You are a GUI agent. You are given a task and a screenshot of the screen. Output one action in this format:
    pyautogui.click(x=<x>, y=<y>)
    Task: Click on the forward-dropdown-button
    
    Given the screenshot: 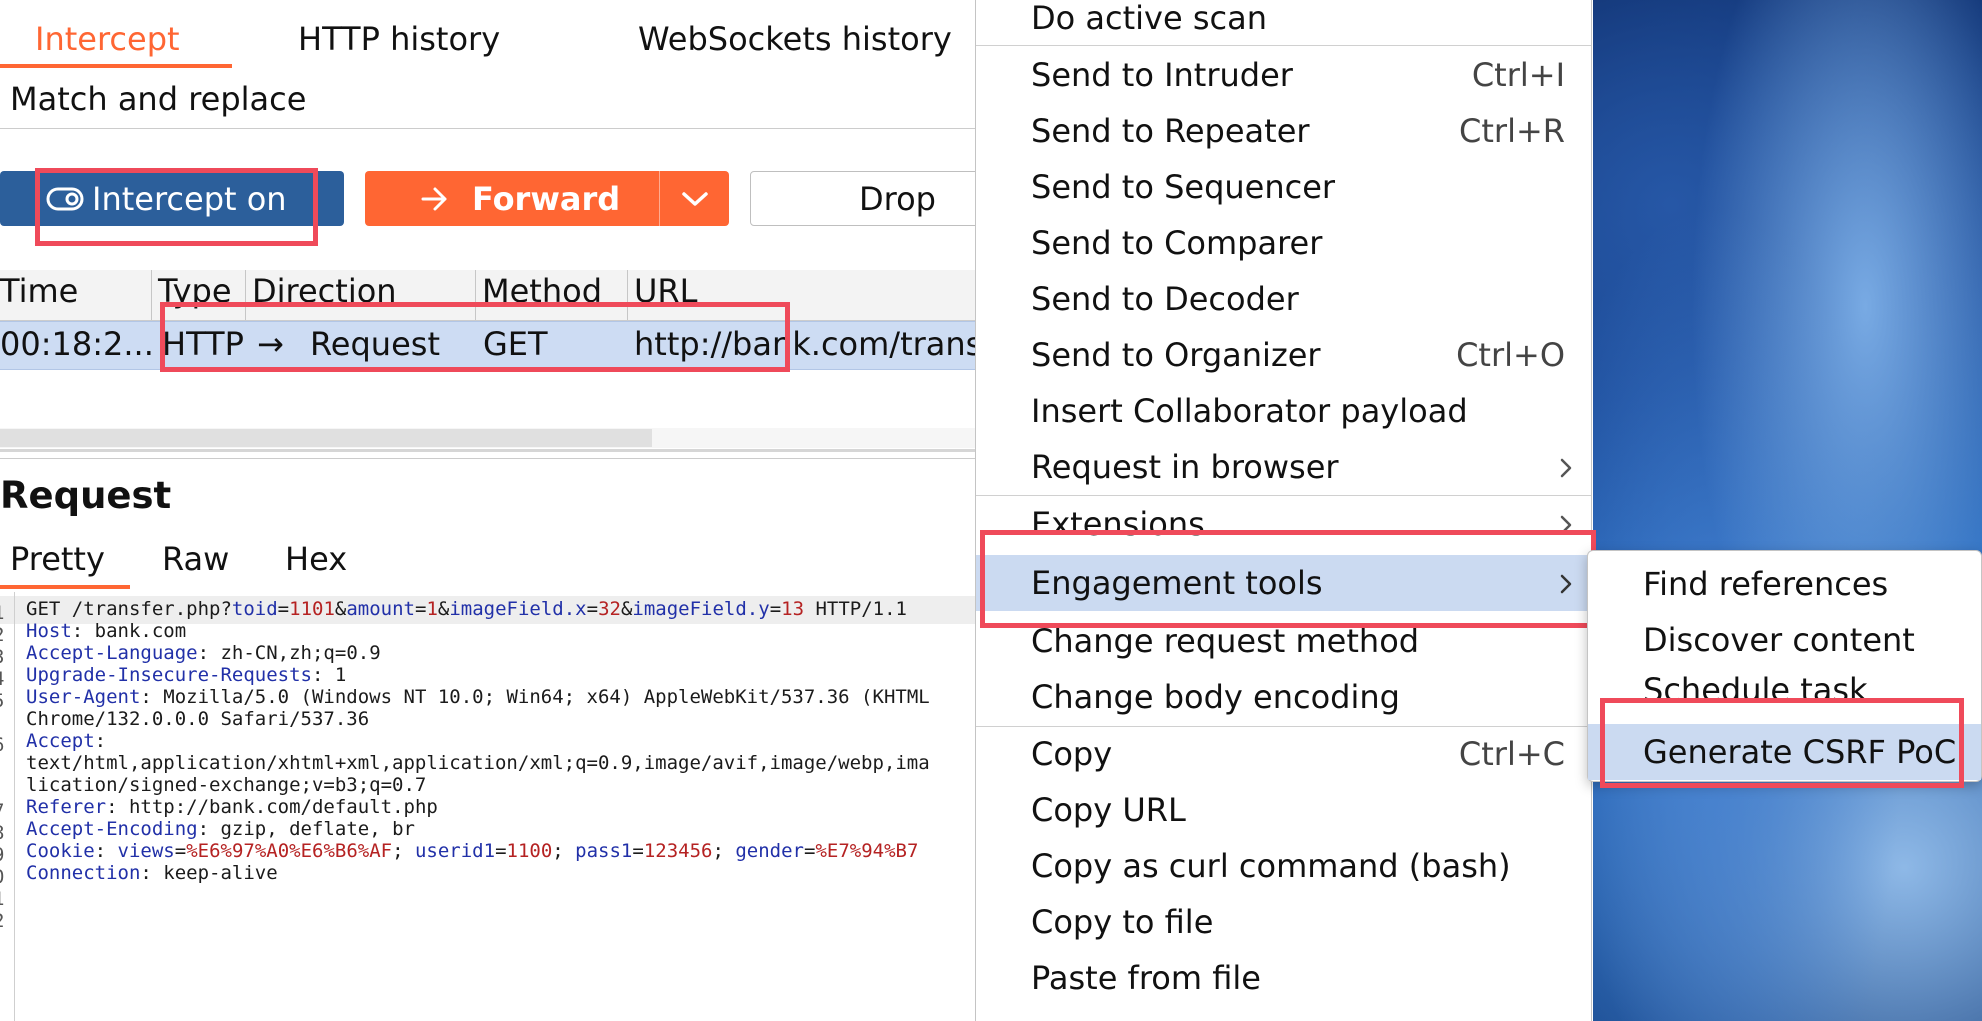 What is the action you would take?
    pyautogui.click(x=694, y=198)
    